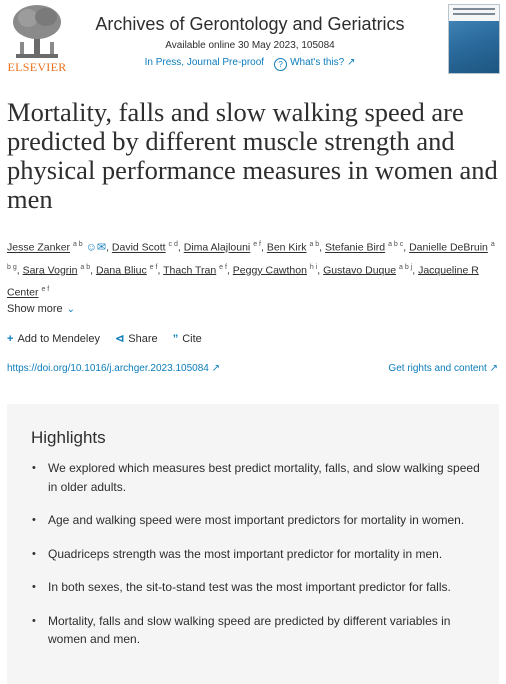 Image resolution: width=506 pixels, height=684 pixels. I want to click on chevron-down-icon: ⌄, so click(71, 309).